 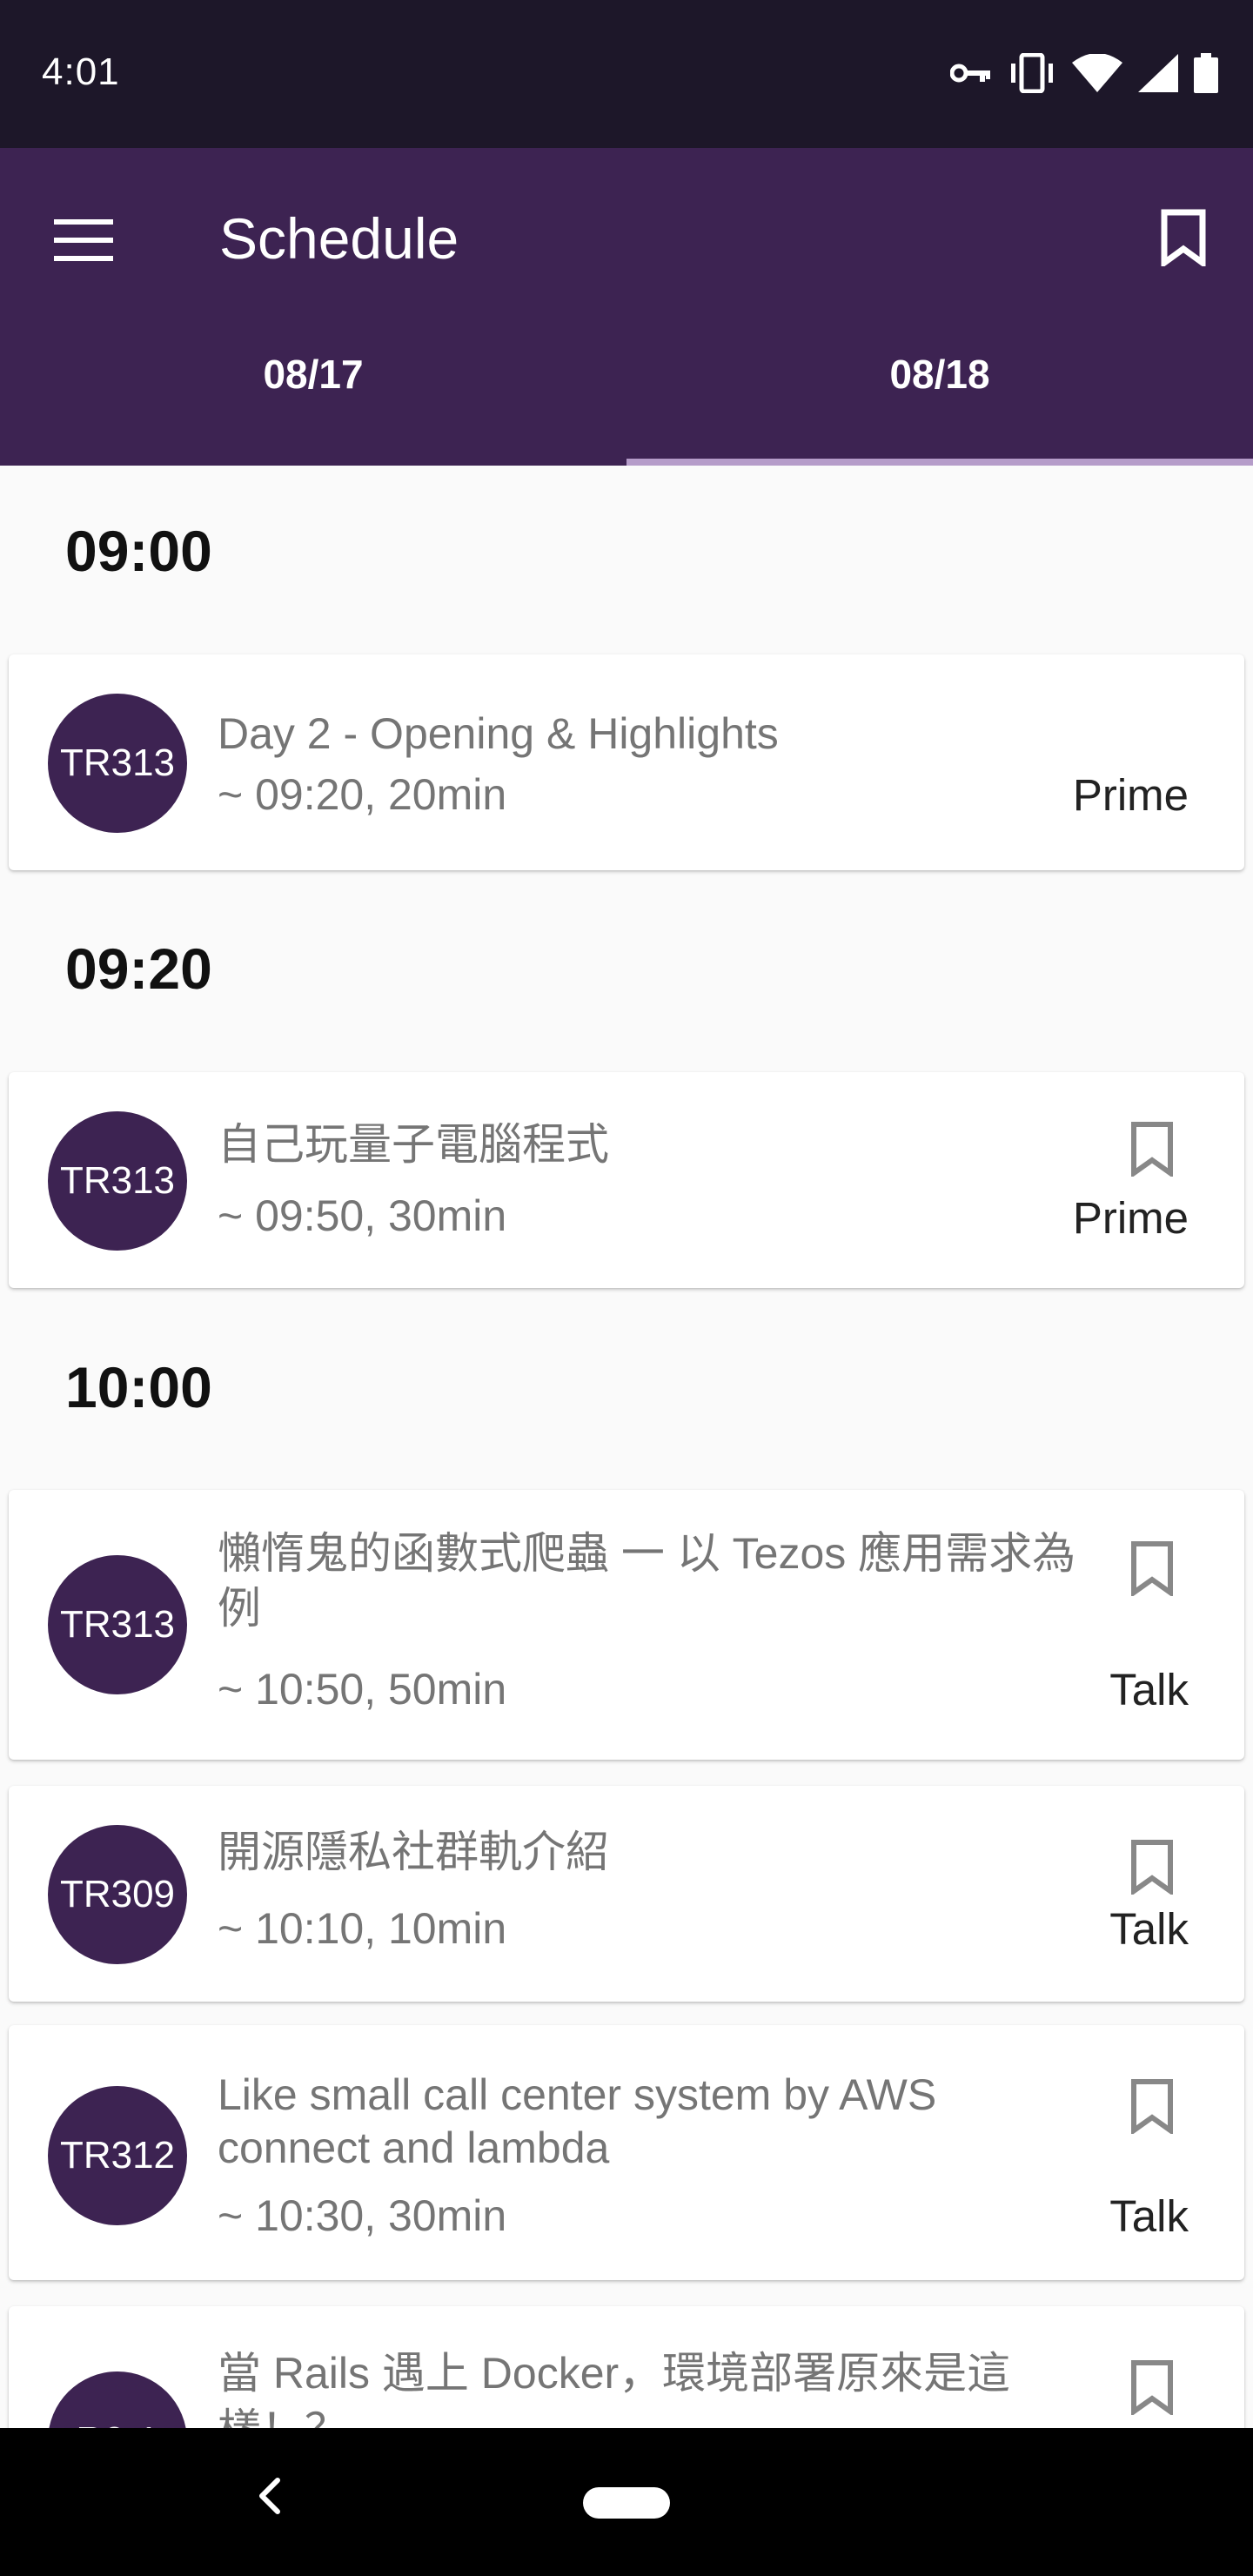 I want to click on date-tabs: 08/17 08/18, so click(x=626, y=390).